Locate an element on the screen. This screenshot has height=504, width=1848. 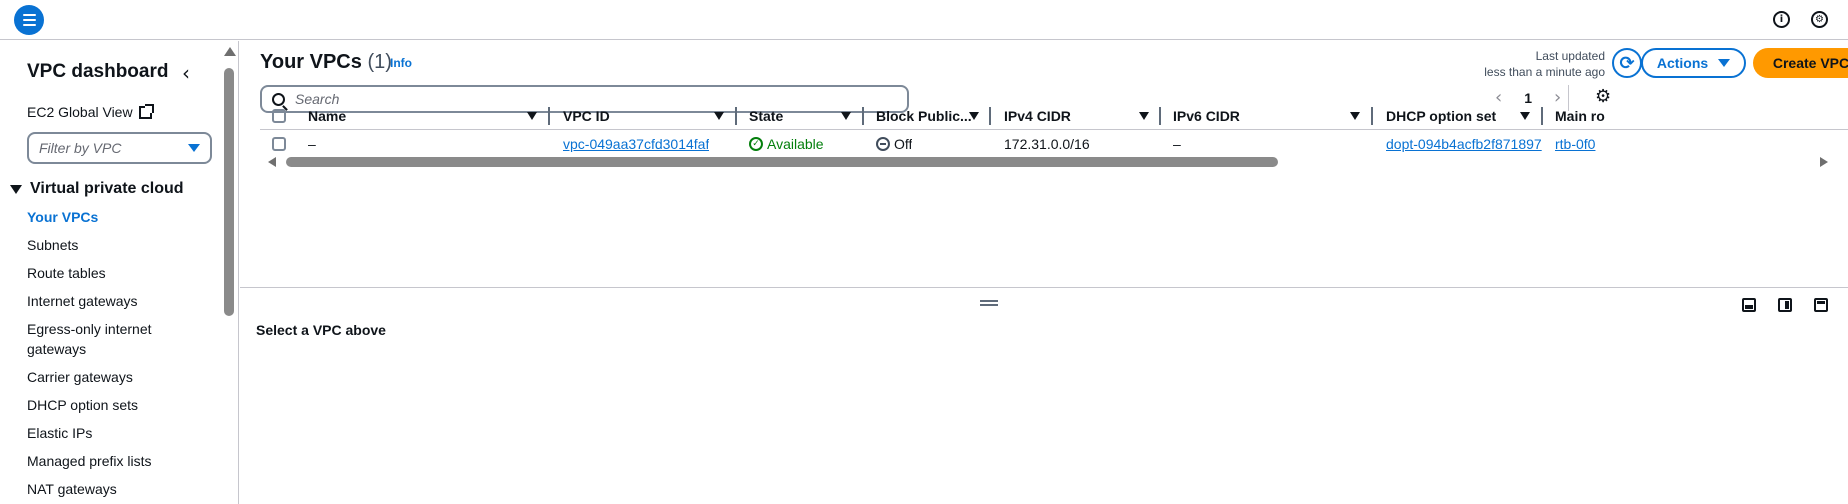
sidebar-item-egress-only-internet-gateways: Egress-only internet gateways is located at coordinates (107, 339).